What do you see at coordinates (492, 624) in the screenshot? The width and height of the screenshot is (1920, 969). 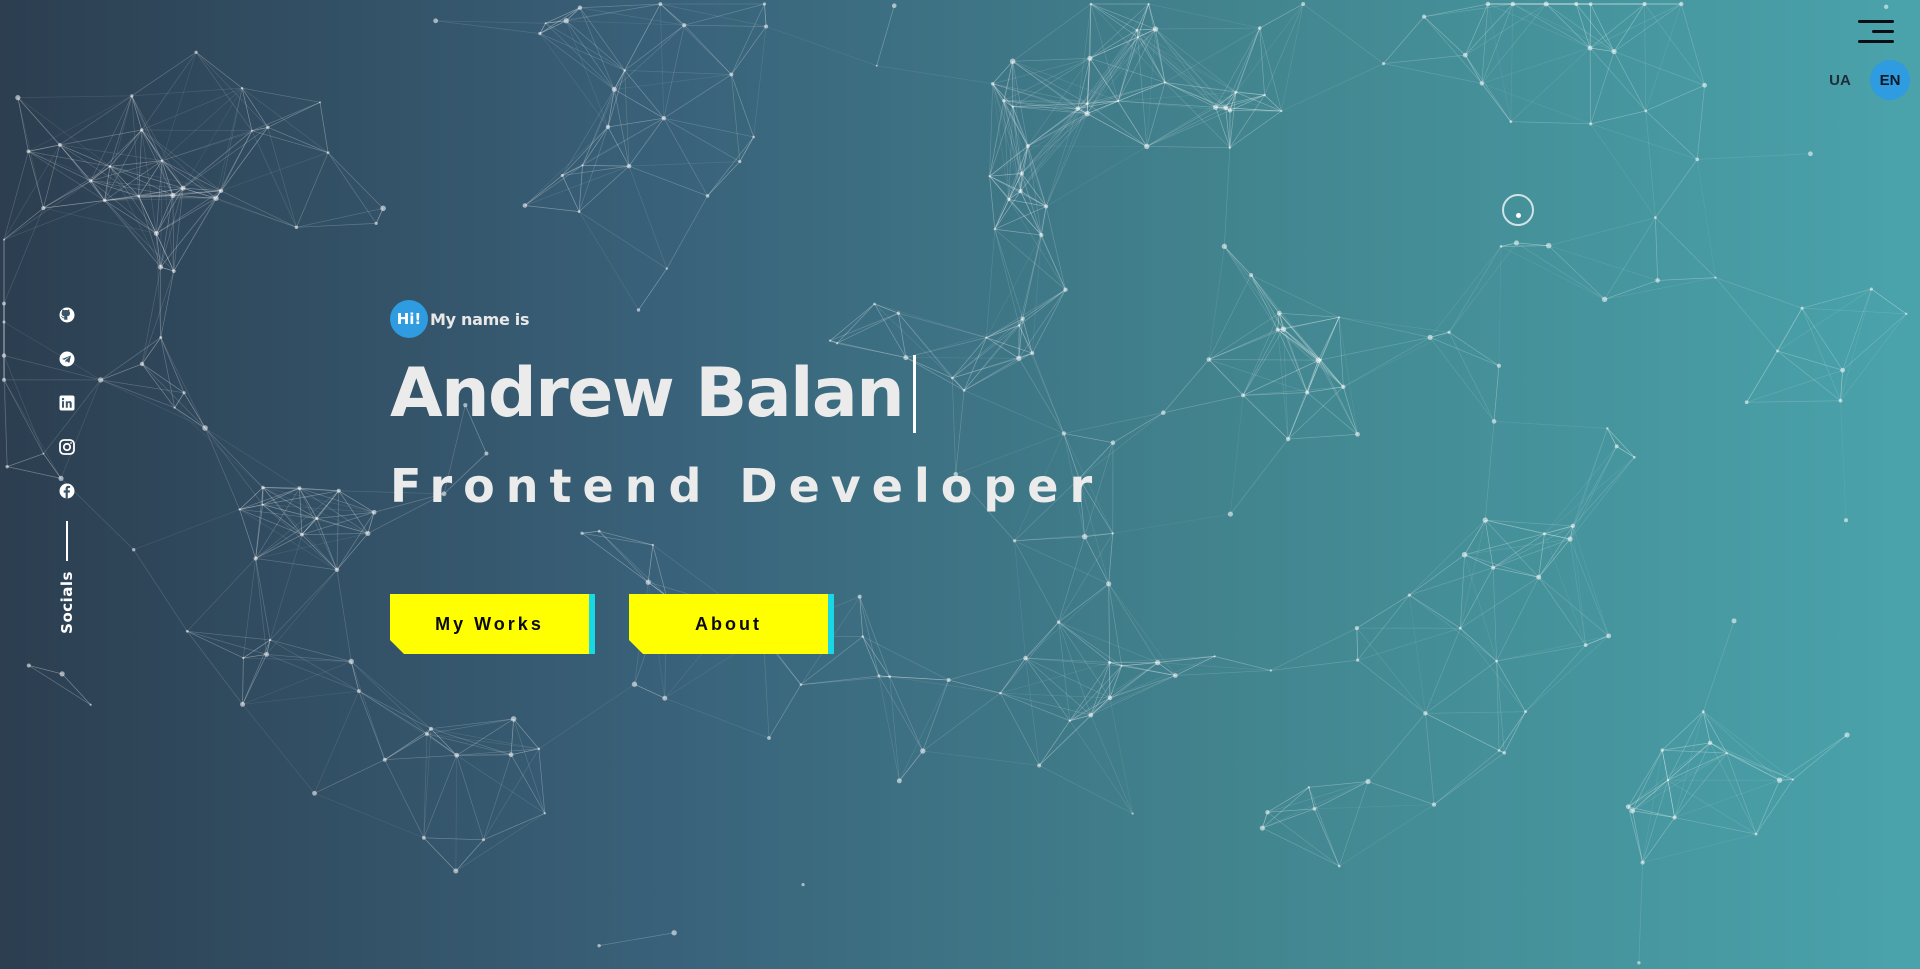 I see `my-works-button: My Works` at bounding box center [492, 624].